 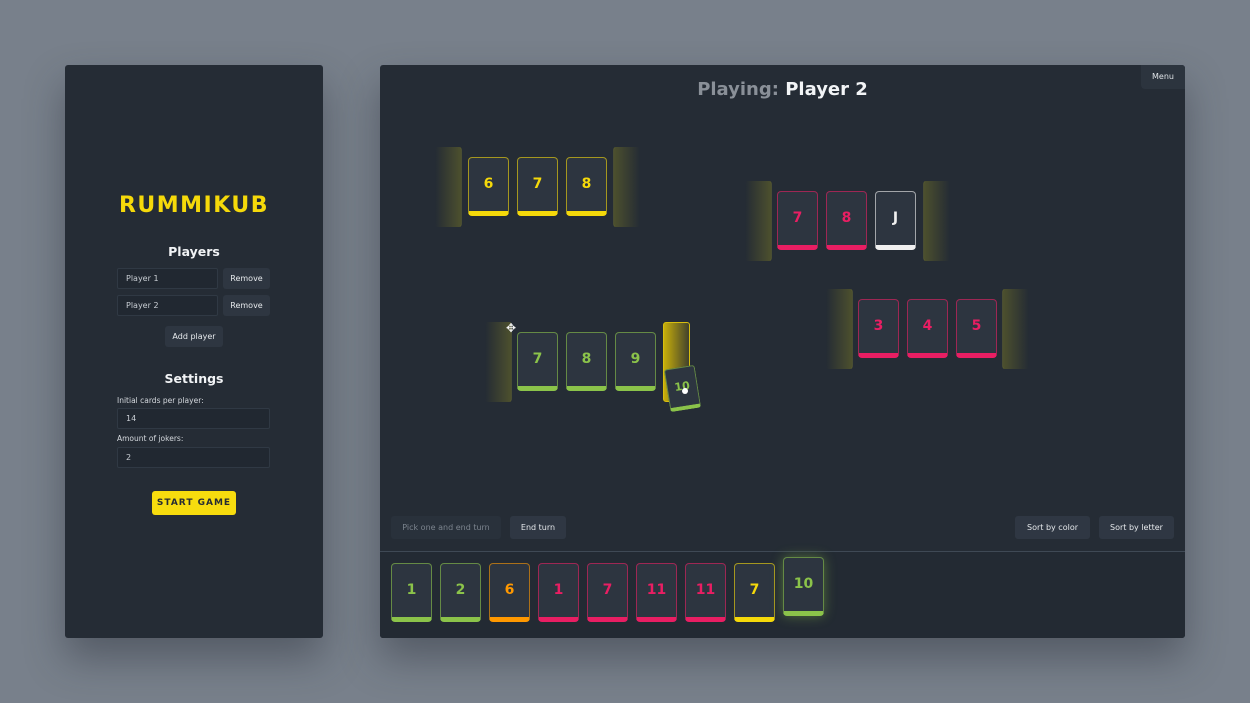 I want to click on menu-button: Menu, so click(x=1163, y=77).